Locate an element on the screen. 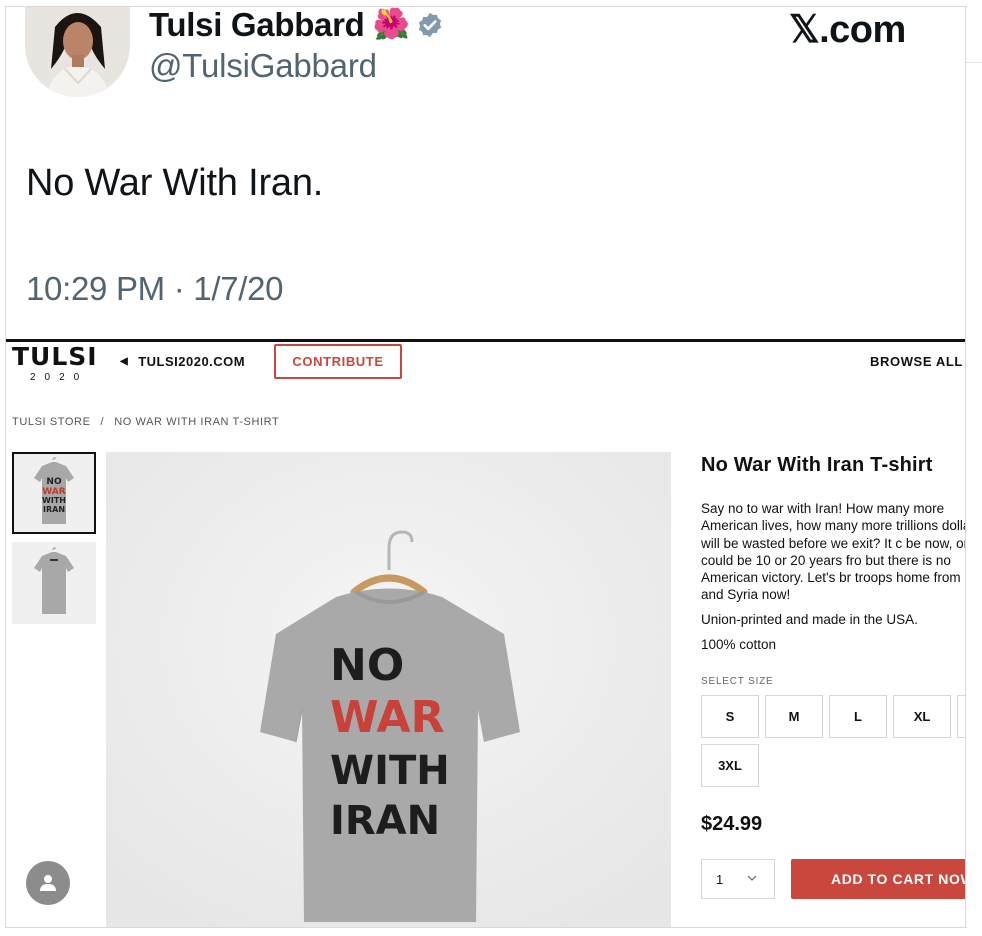 This screenshot has height=936, width=982. svg-text: IRAN is located at coordinates (54, 509).